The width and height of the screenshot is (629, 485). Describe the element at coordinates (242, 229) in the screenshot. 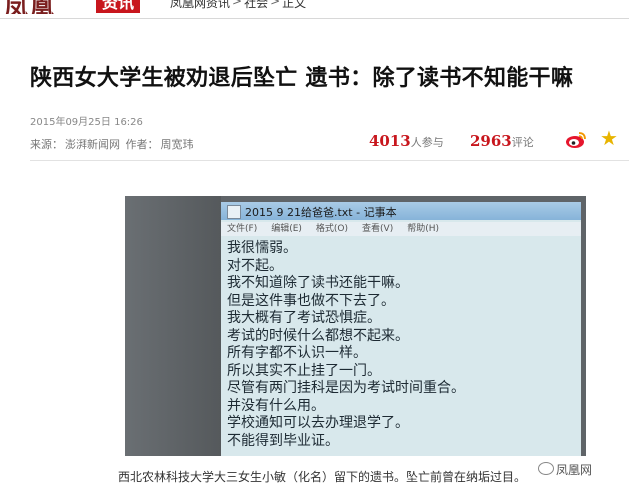

I see `notepad-menu-item: 文件(F)` at that location.